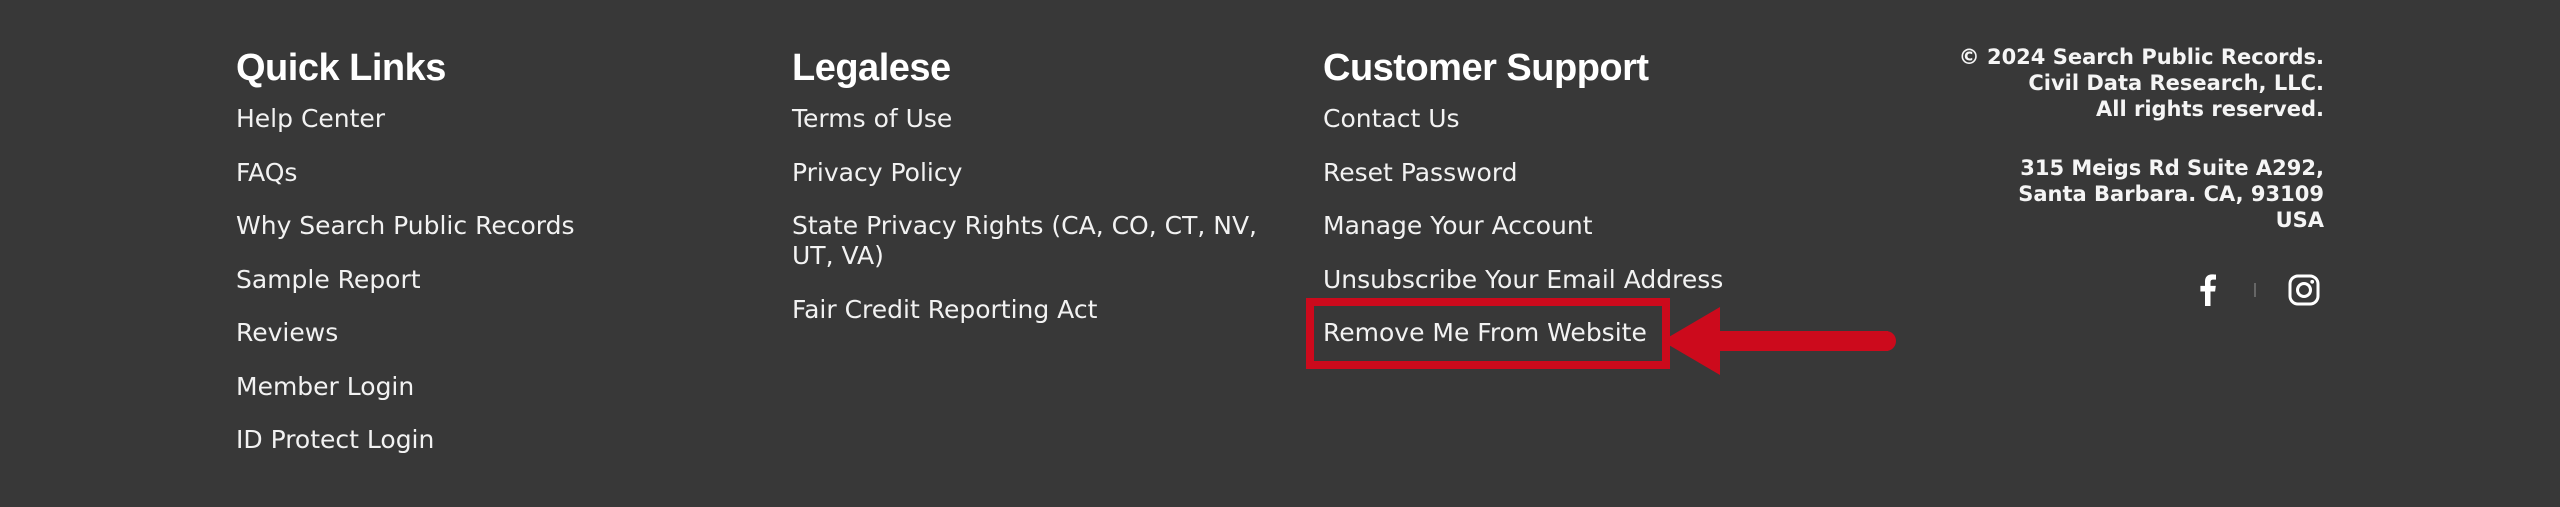 The height and width of the screenshot is (507, 2560). Describe the element at coordinates (2176, 83) in the screenshot. I see `company-name-line: Civil Data Research, LLC.` at that location.